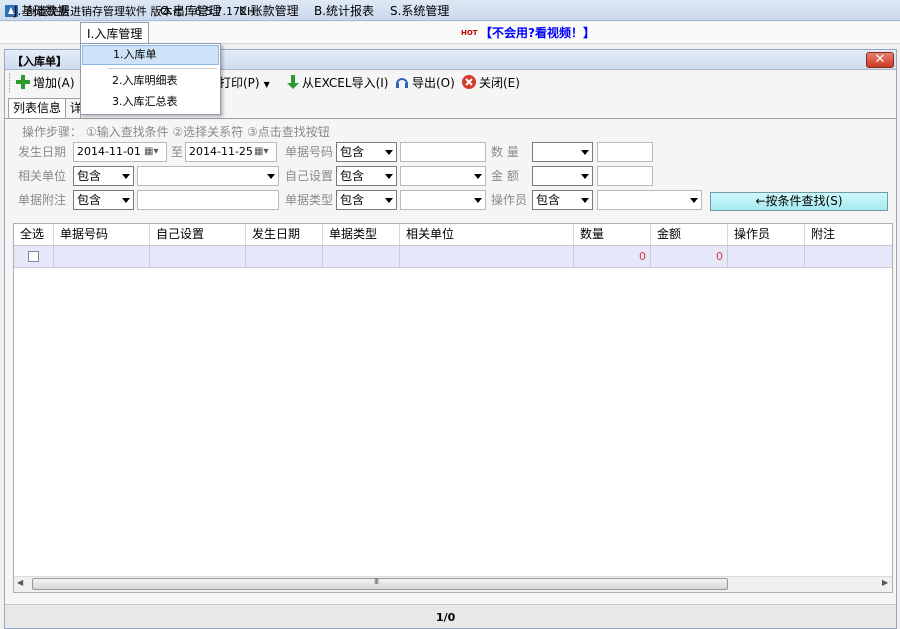  I want to click on tab-detail: 详, so click(73, 108).